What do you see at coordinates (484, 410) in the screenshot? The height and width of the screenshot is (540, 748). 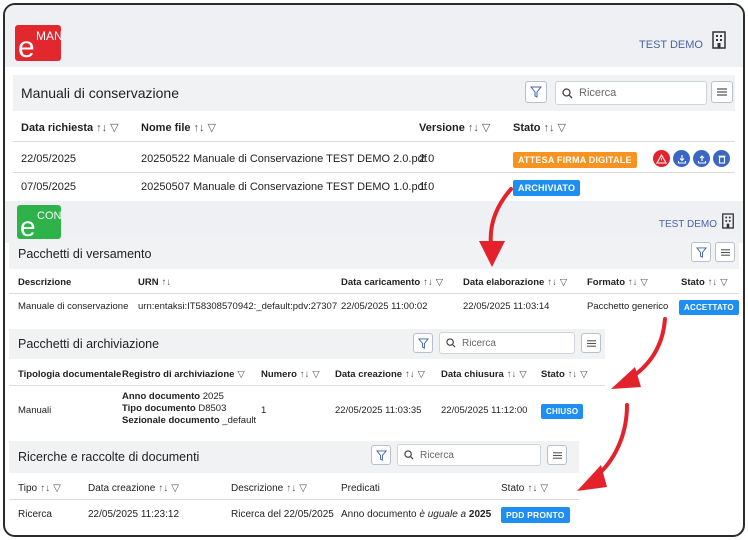 I see `archiviazione-chiusura: 22/05/2025 11:12:00` at bounding box center [484, 410].